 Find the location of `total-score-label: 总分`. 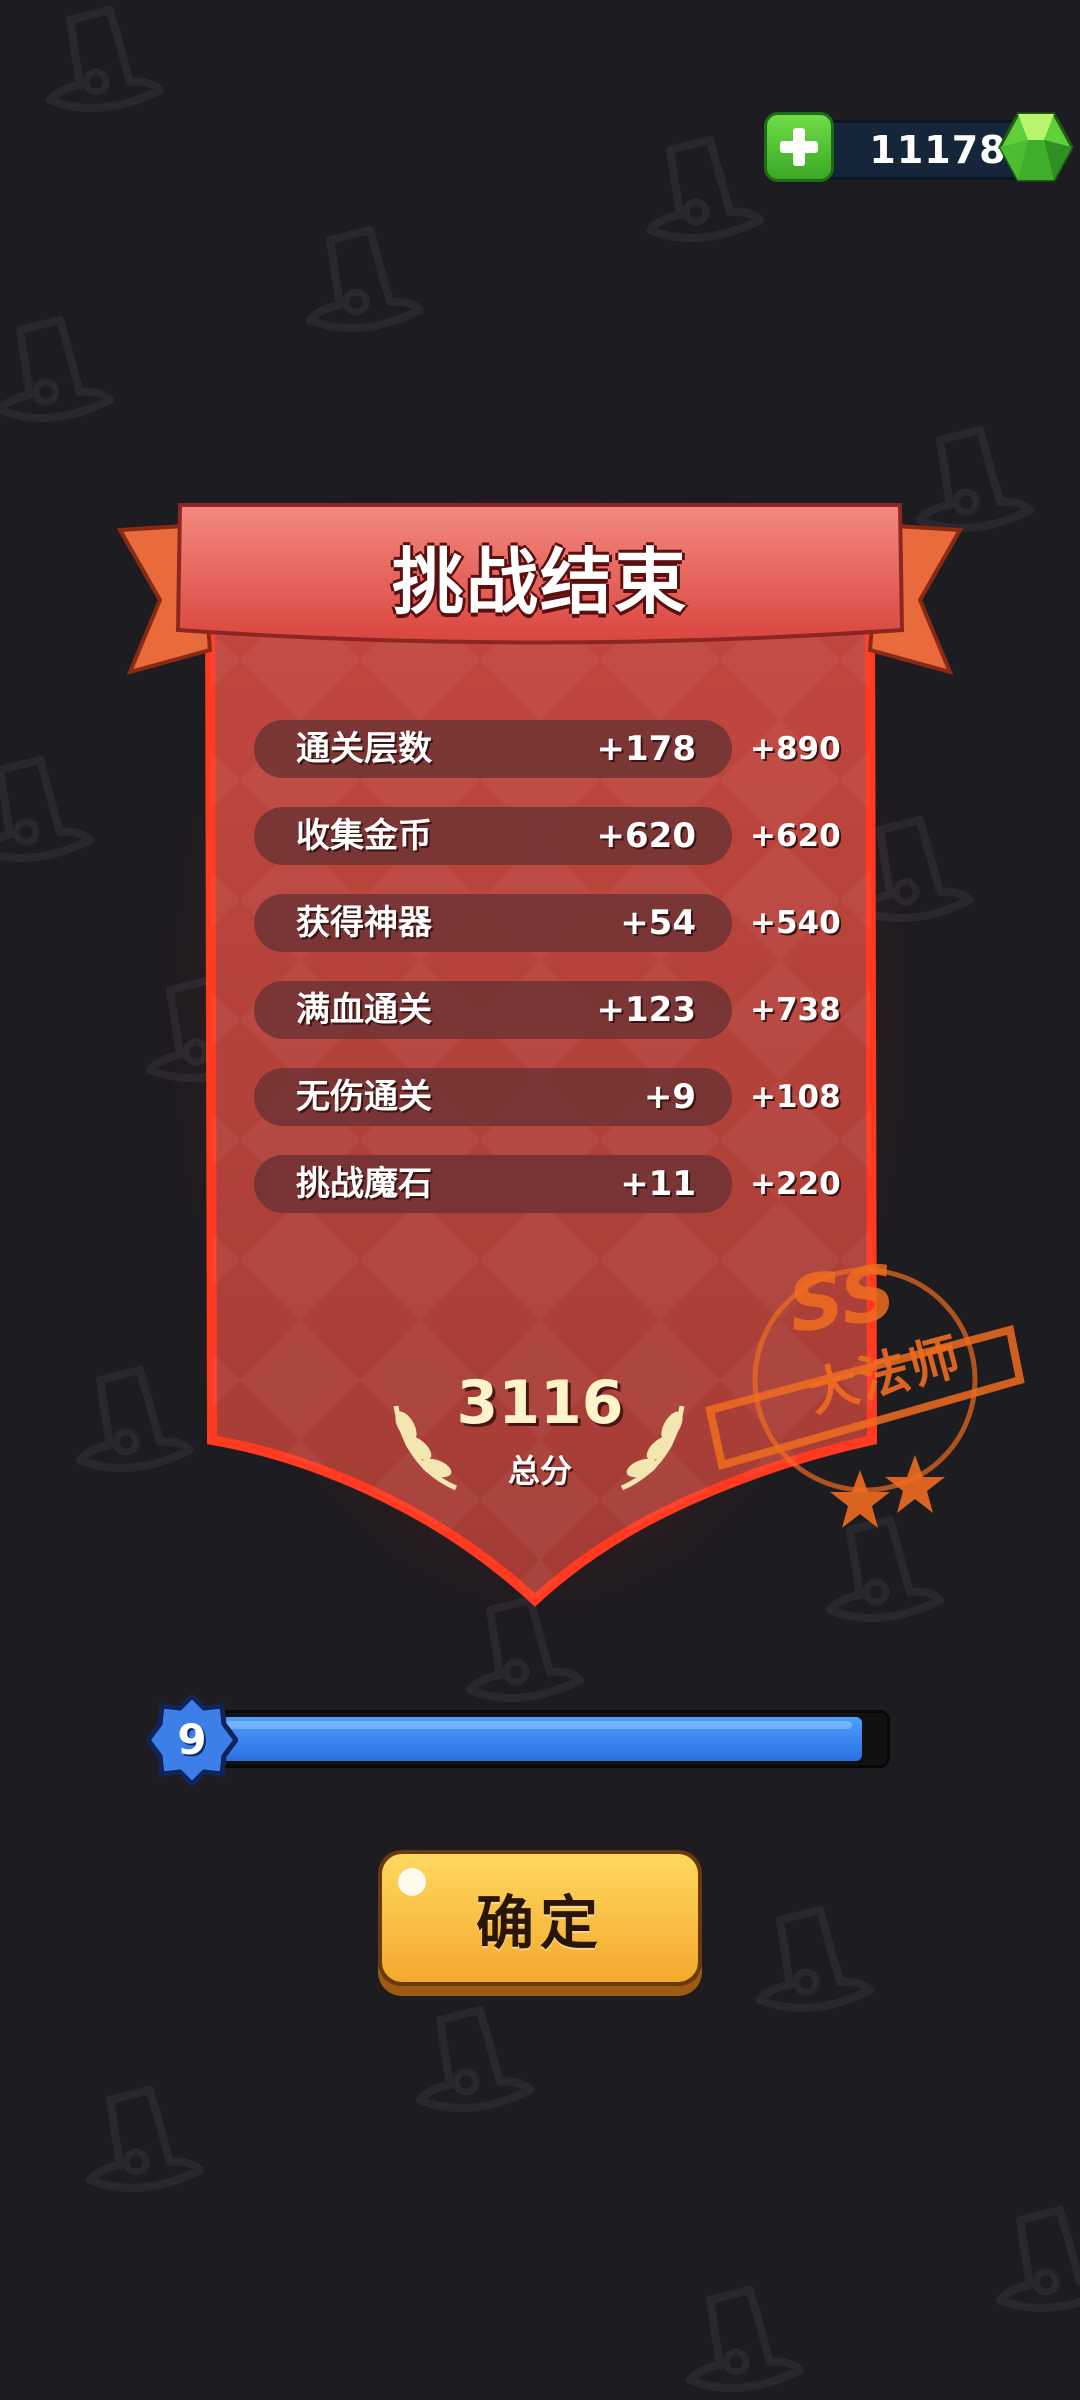

total-score-label: 总分 is located at coordinates (539, 1471).